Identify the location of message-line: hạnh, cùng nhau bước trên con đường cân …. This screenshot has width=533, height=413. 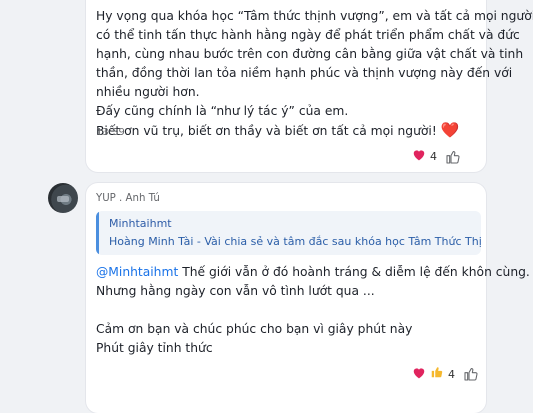
(310, 54).